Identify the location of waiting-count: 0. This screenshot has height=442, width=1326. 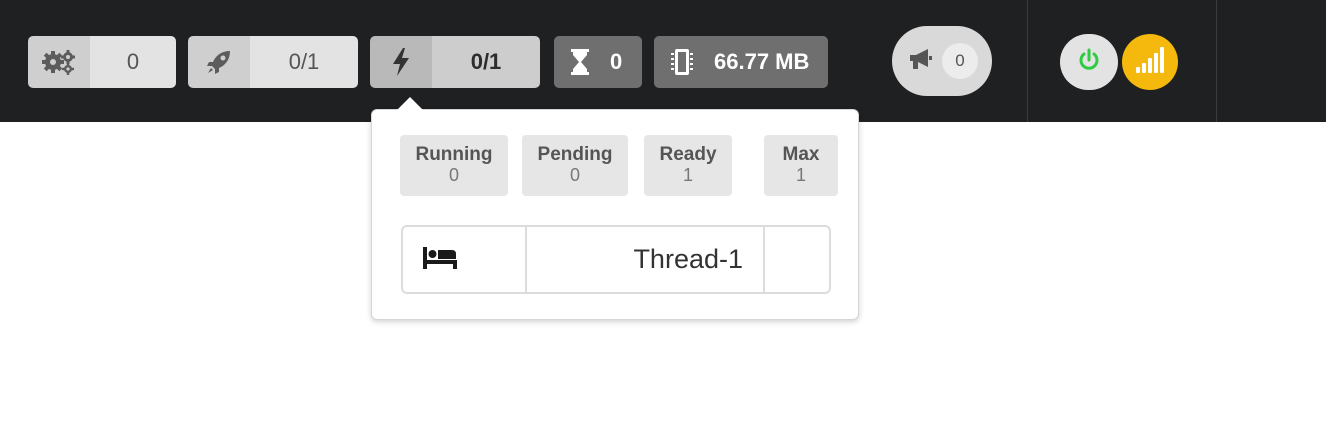
(616, 61).